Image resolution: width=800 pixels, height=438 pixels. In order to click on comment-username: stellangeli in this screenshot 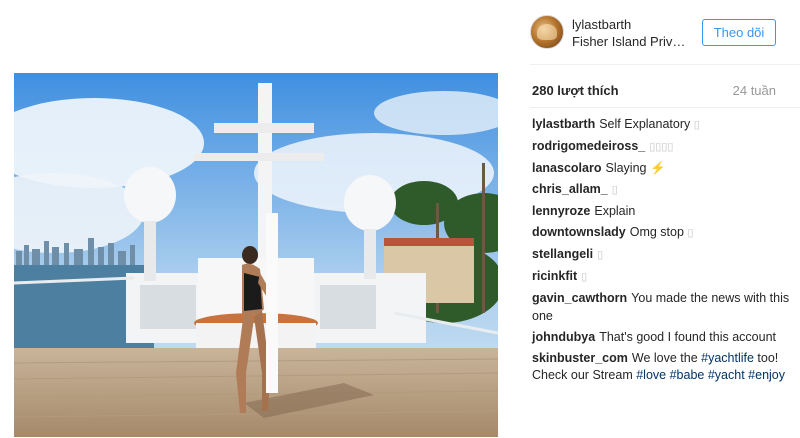, I will do `click(562, 254)`.